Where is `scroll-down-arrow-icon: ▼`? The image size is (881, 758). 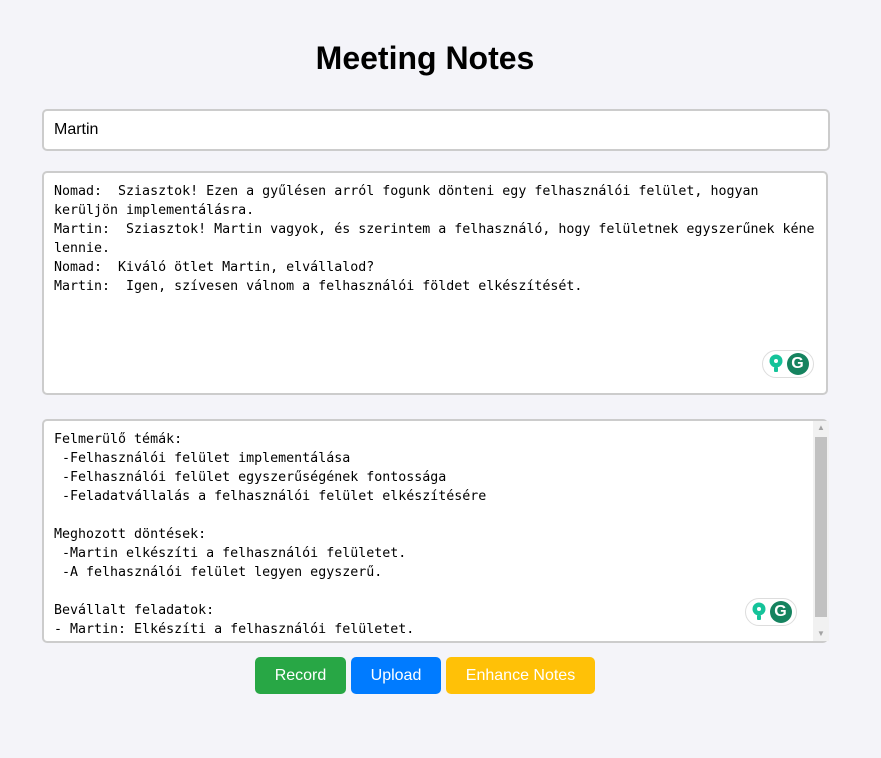 scroll-down-arrow-icon: ▼ is located at coordinates (821, 634).